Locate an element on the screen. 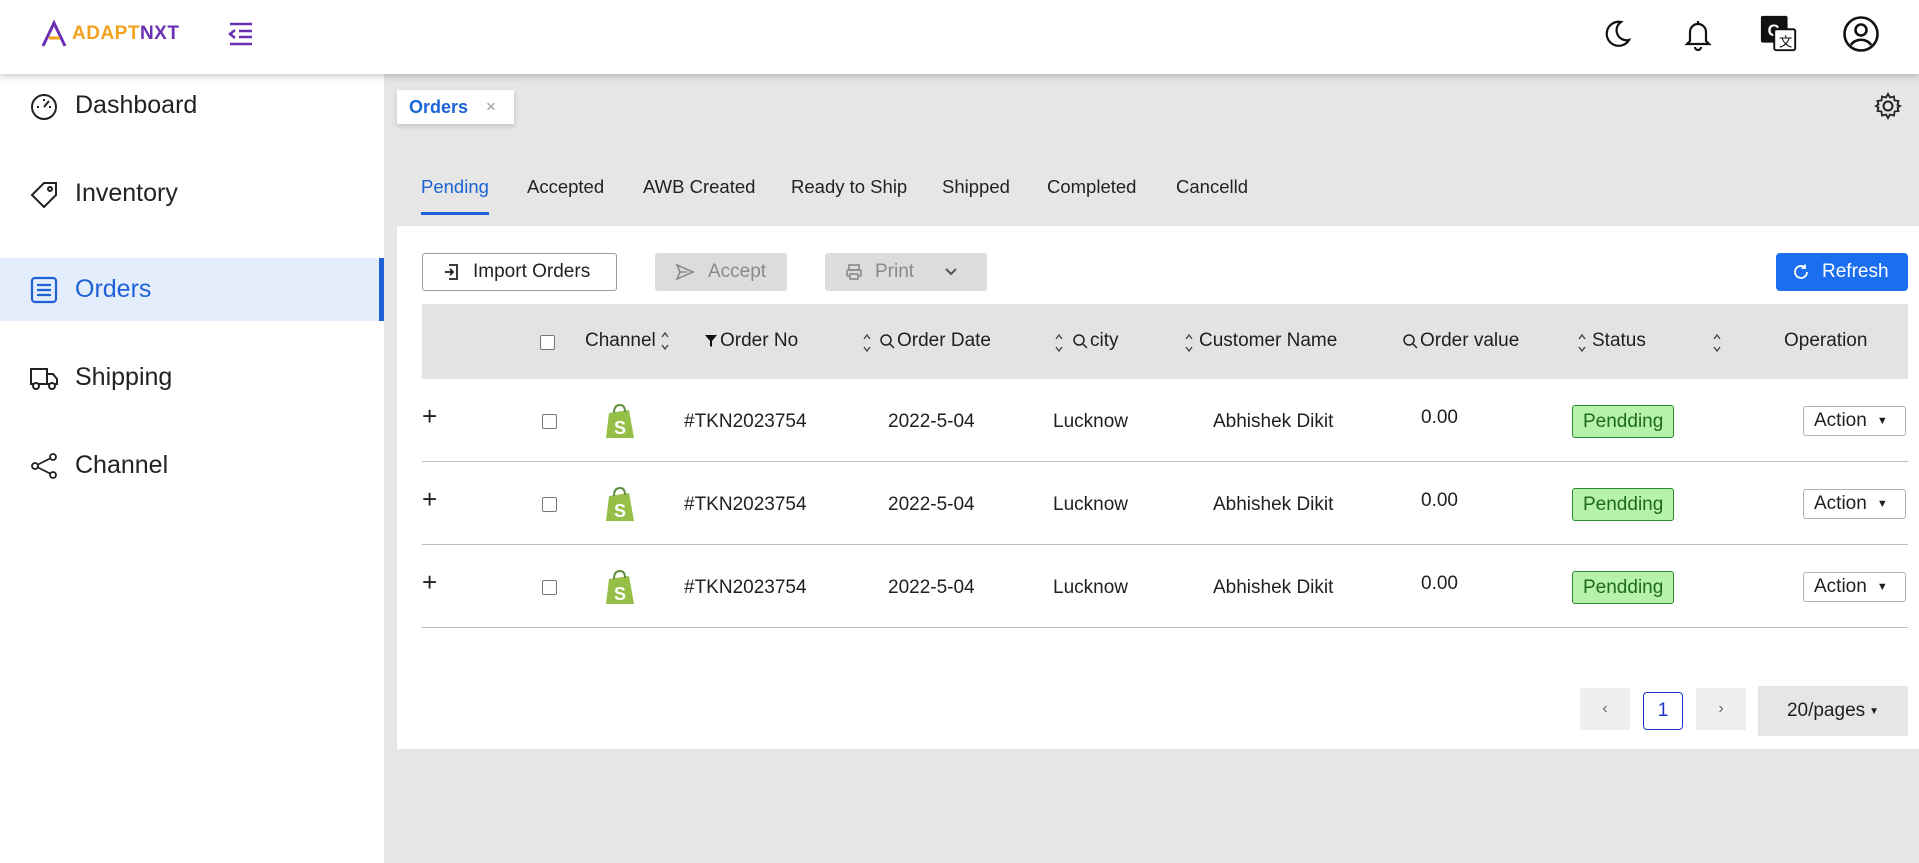 Image resolution: width=1919 pixels, height=863 pixels. column-header-order-no: Order No is located at coordinates (751, 341).